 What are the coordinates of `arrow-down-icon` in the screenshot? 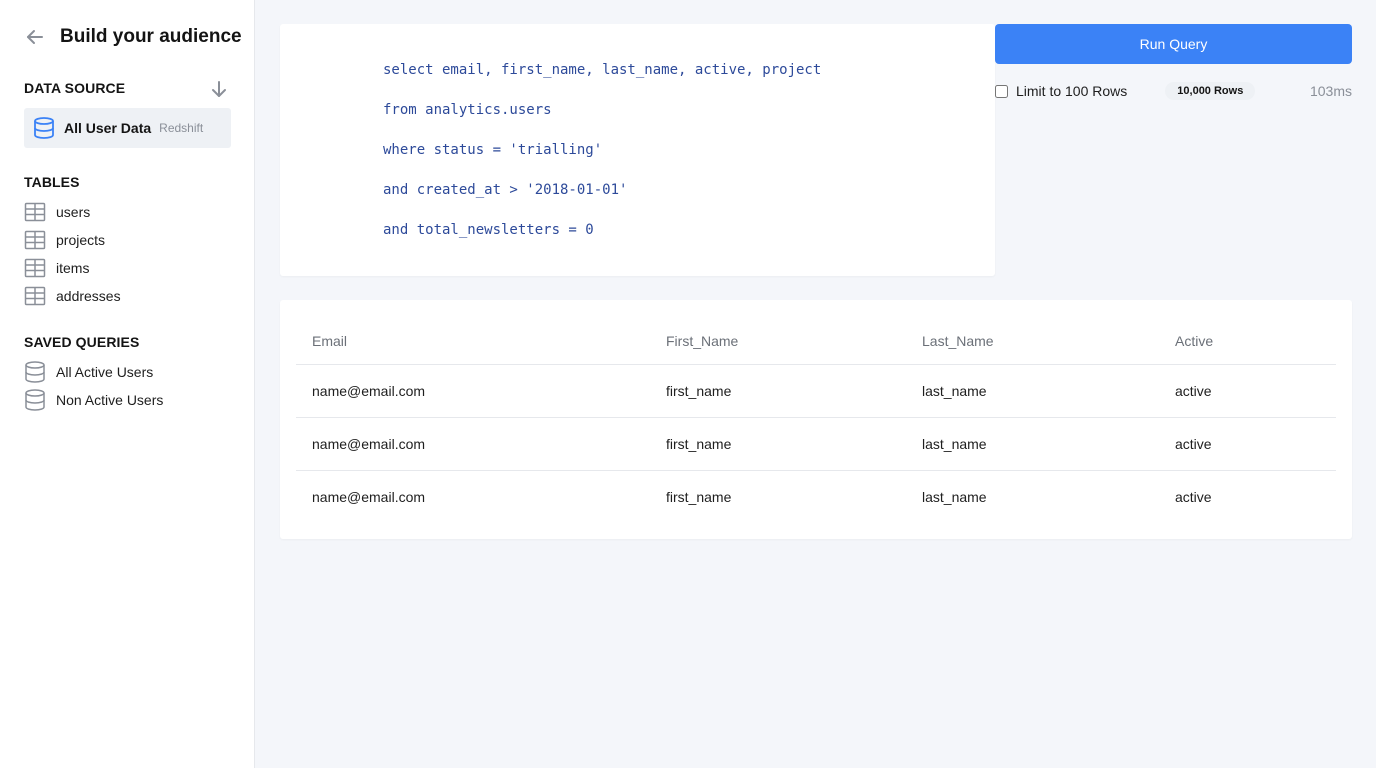 It's located at (219, 89).